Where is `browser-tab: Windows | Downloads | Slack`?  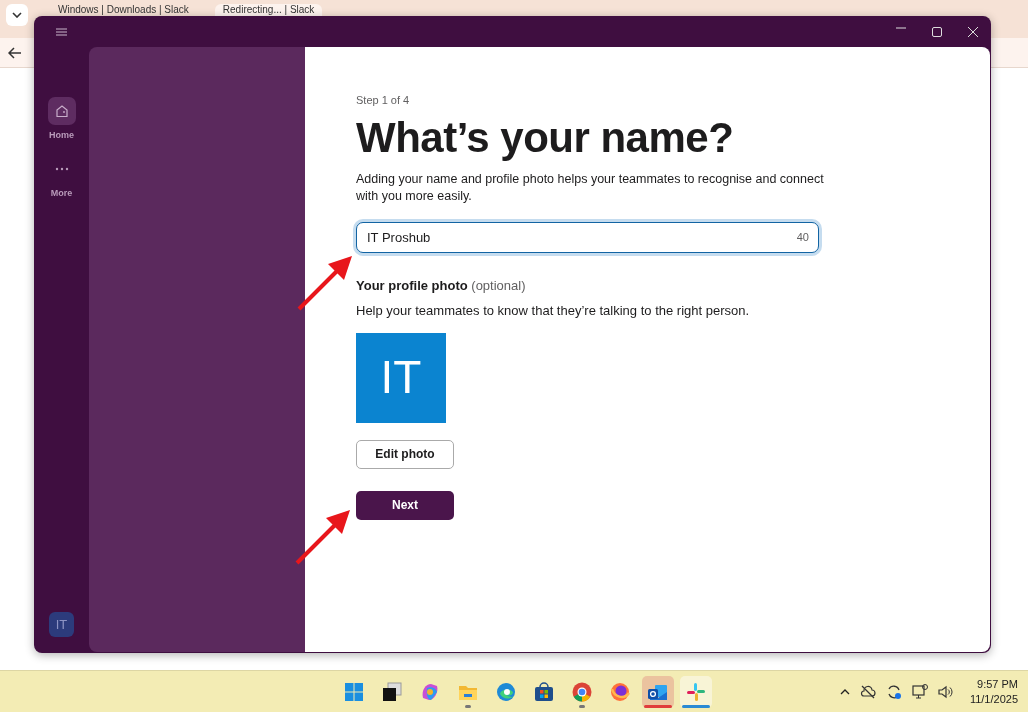 browser-tab: Windows | Downloads | Slack is located at coordinates (123, 10).